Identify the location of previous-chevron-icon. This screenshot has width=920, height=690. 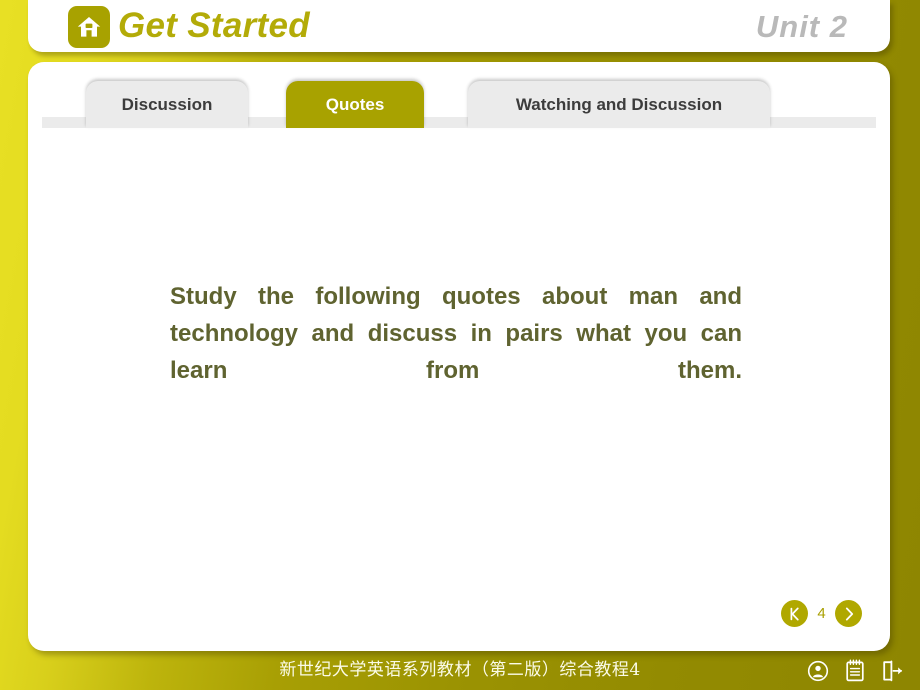
(795, 614).